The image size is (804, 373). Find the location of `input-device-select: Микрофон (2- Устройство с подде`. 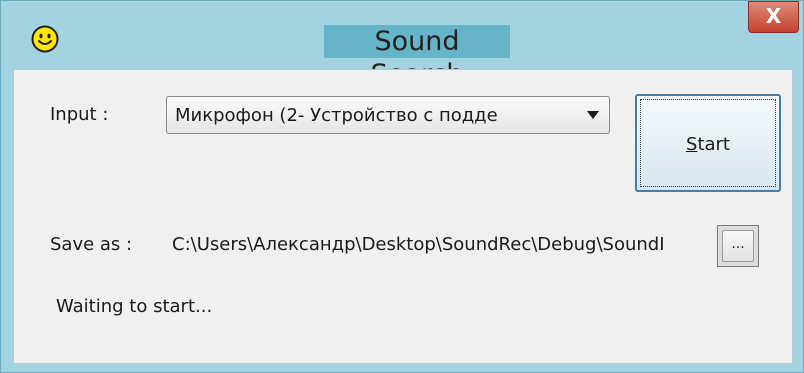

input-device-select: Микрофон (2- Устройство с подде is located at coordinates (388, 115).